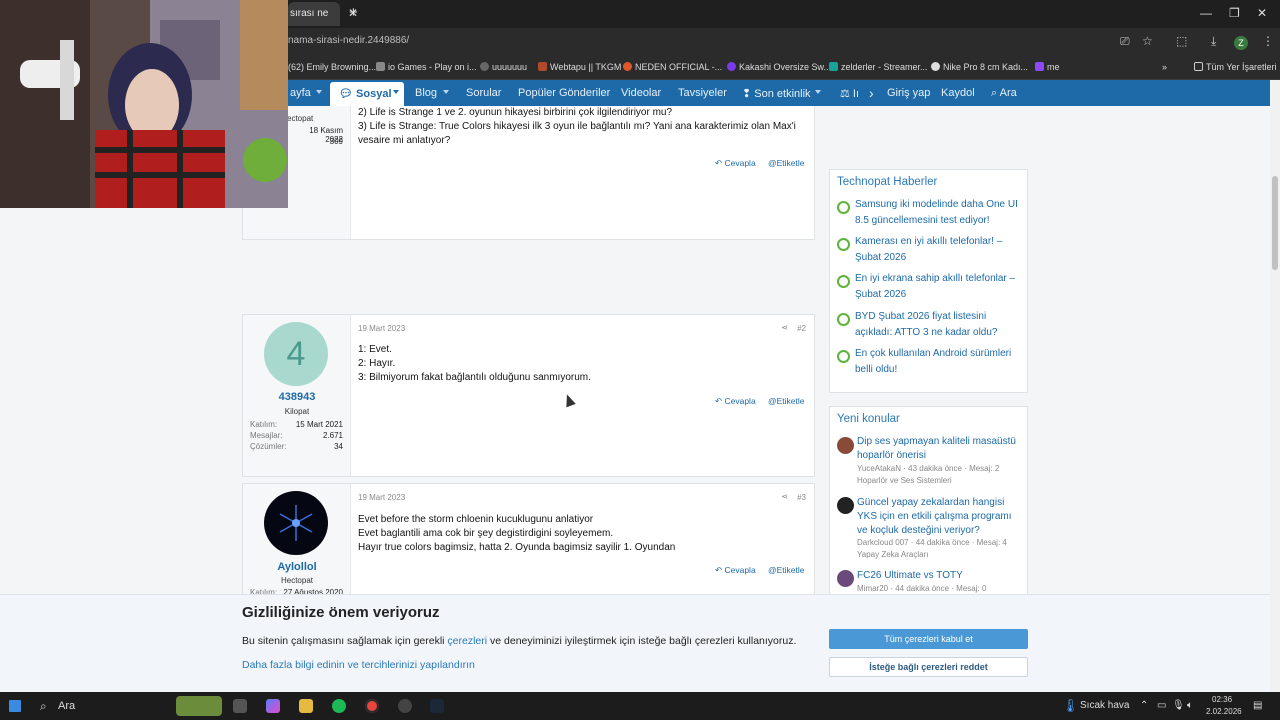  Describe the element at coordinates (579, 67) in the screenshot. I see `bookmark-item: Webtapu || TKGM` at that location.